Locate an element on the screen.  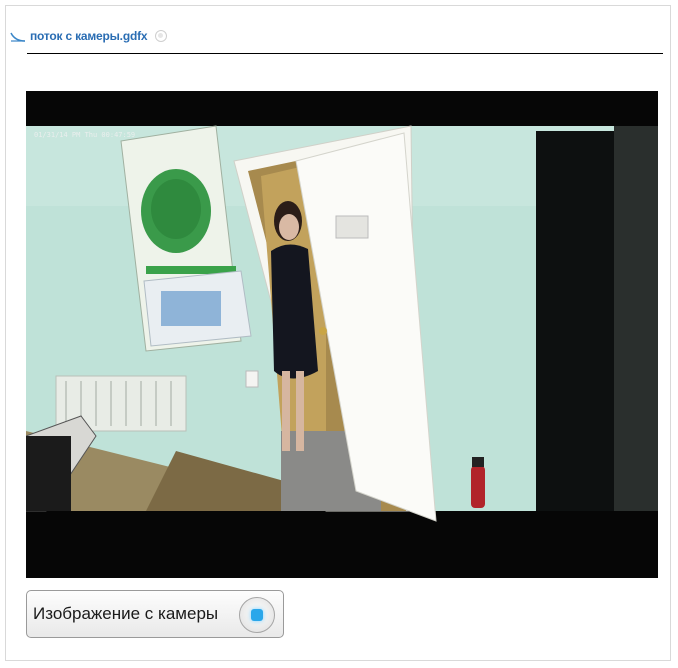
flow-file-icon is located at coordinates (18, 36).